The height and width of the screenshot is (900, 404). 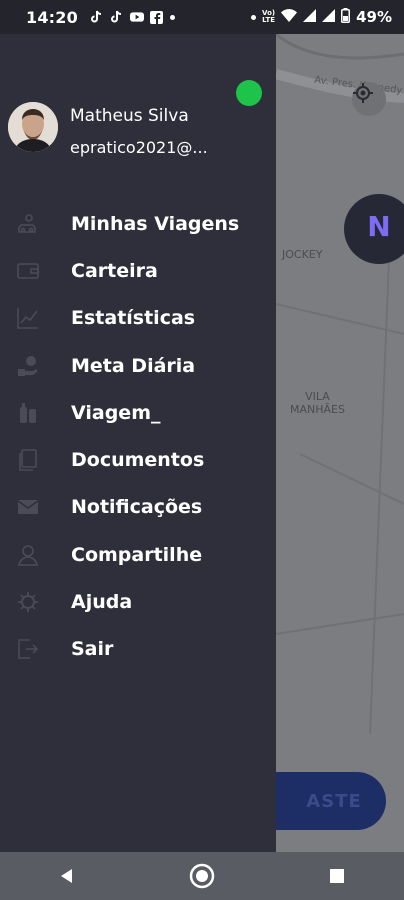 What do you see at coordinates (102, 602) in the screenshot?
I see `menu-item-label: Ajuda` at bounding box center [102, 602].